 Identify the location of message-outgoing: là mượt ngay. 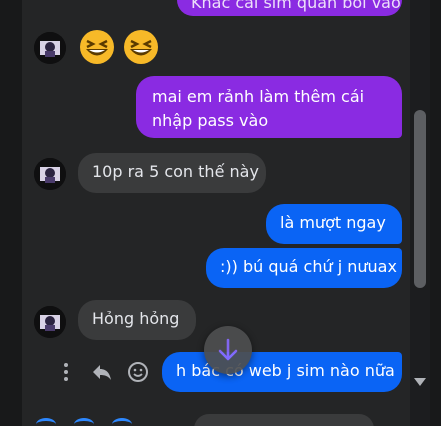
(334, 224).